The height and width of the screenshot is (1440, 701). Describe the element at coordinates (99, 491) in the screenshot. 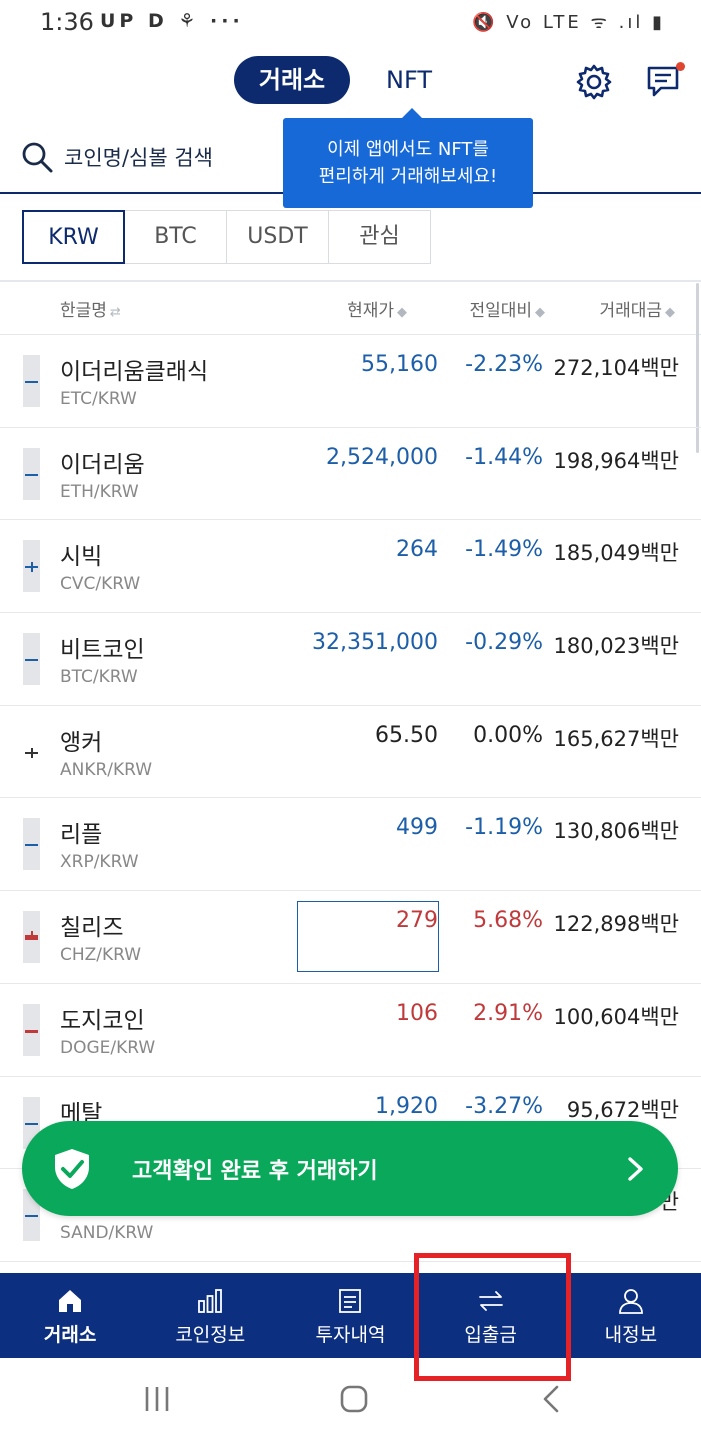

I see `coin-symbol: ETH/KRW` at that location.